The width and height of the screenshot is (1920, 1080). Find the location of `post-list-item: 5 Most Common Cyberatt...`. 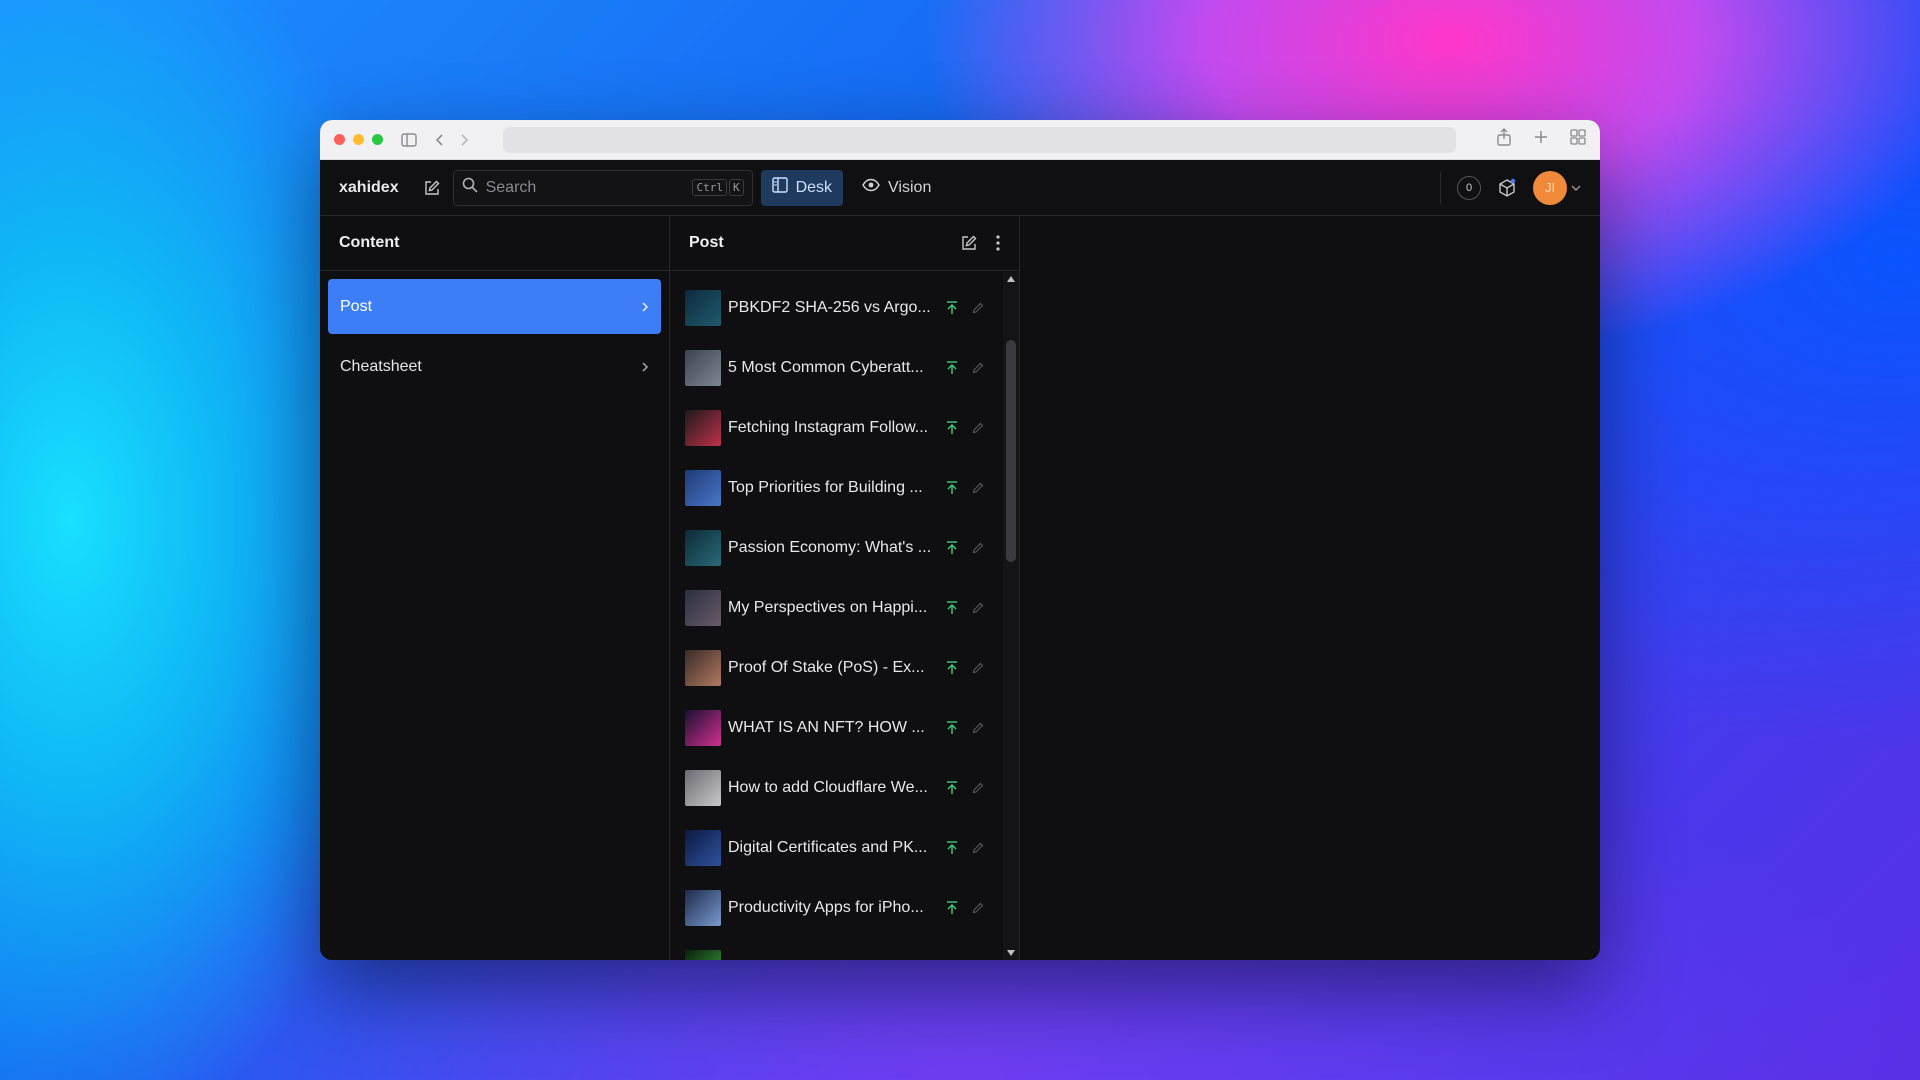

post-list-item: 5 Most Common Cyberatt... is located at coordinates (836, 368).